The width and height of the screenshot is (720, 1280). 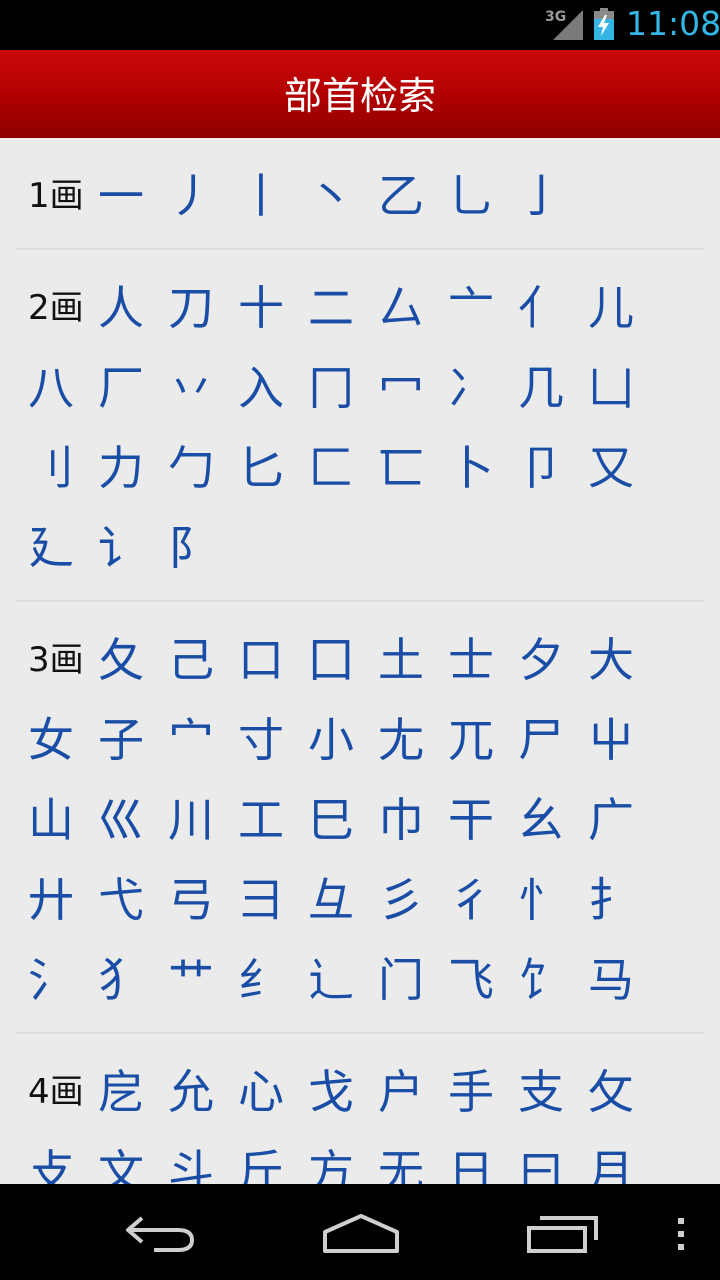 What do you see at coordinates (121, 820) in the screenshot?
I see `radical-item: 巛` at bounding box center [121, 820].